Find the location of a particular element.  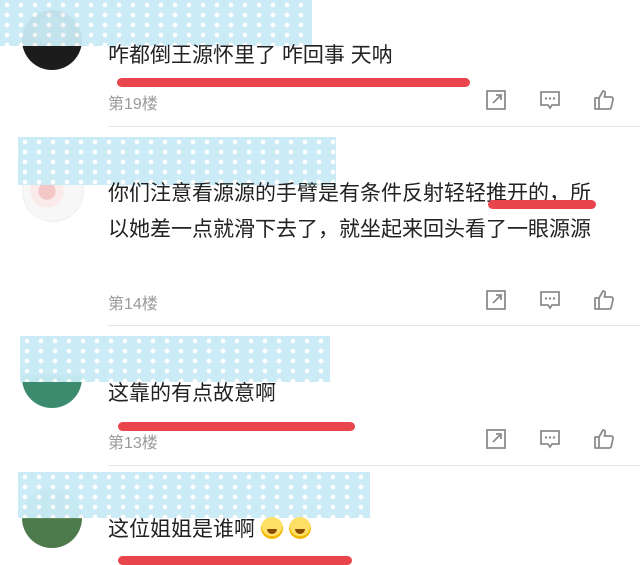

comment-text-body: 这位姐姐是谁啊 is located at coordinates (181, 529).